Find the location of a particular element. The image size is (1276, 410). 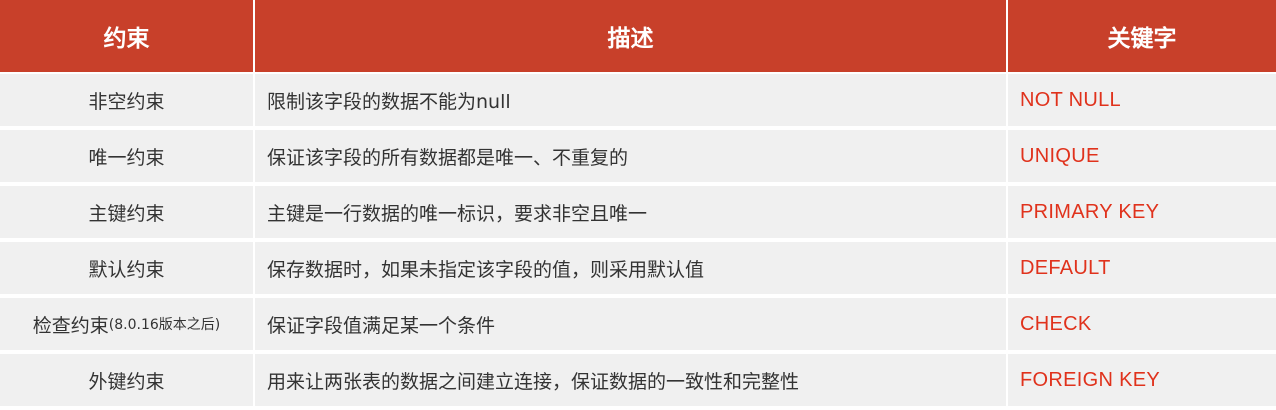

constraint-name: 唯一约束 is located at coordinates (126, 157).